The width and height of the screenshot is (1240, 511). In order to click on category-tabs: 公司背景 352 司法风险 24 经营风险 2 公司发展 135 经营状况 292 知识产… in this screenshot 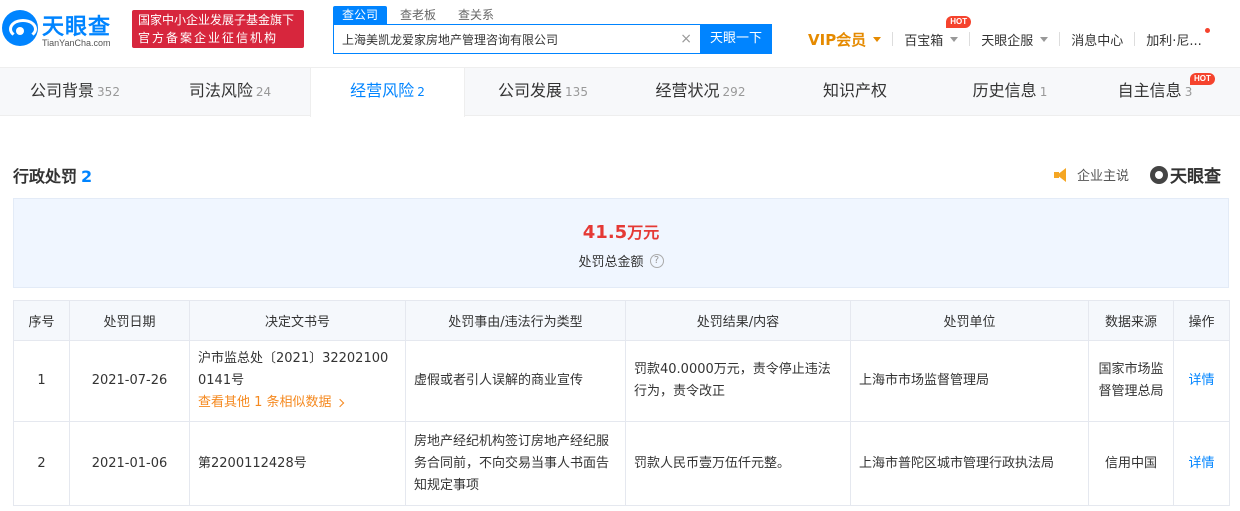, I will do `click(620, 92)`.